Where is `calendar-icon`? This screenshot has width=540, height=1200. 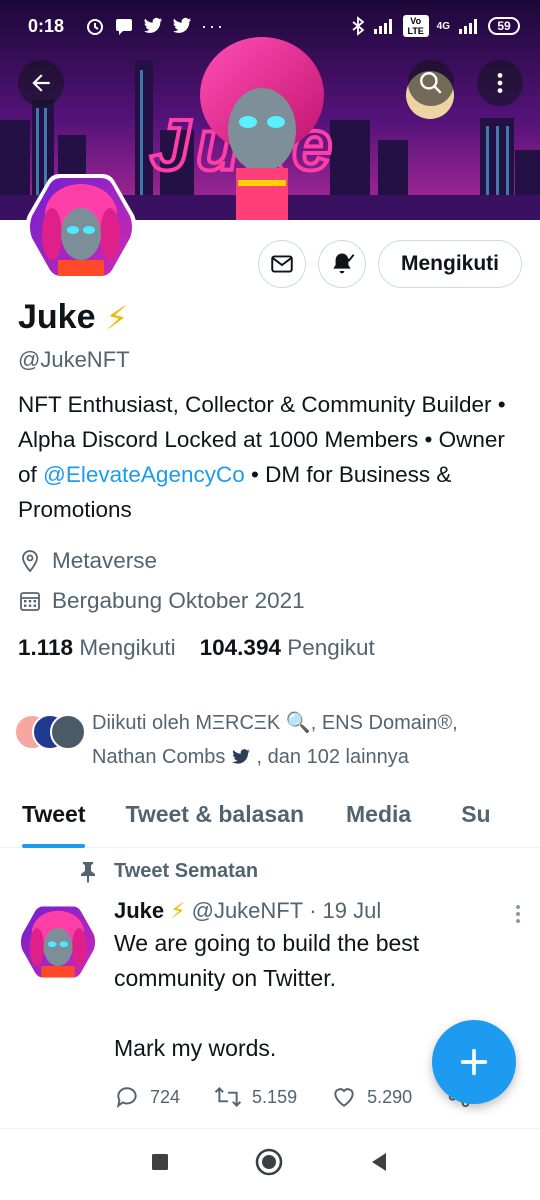 calendar-icon is located at coordinates (30, 601).